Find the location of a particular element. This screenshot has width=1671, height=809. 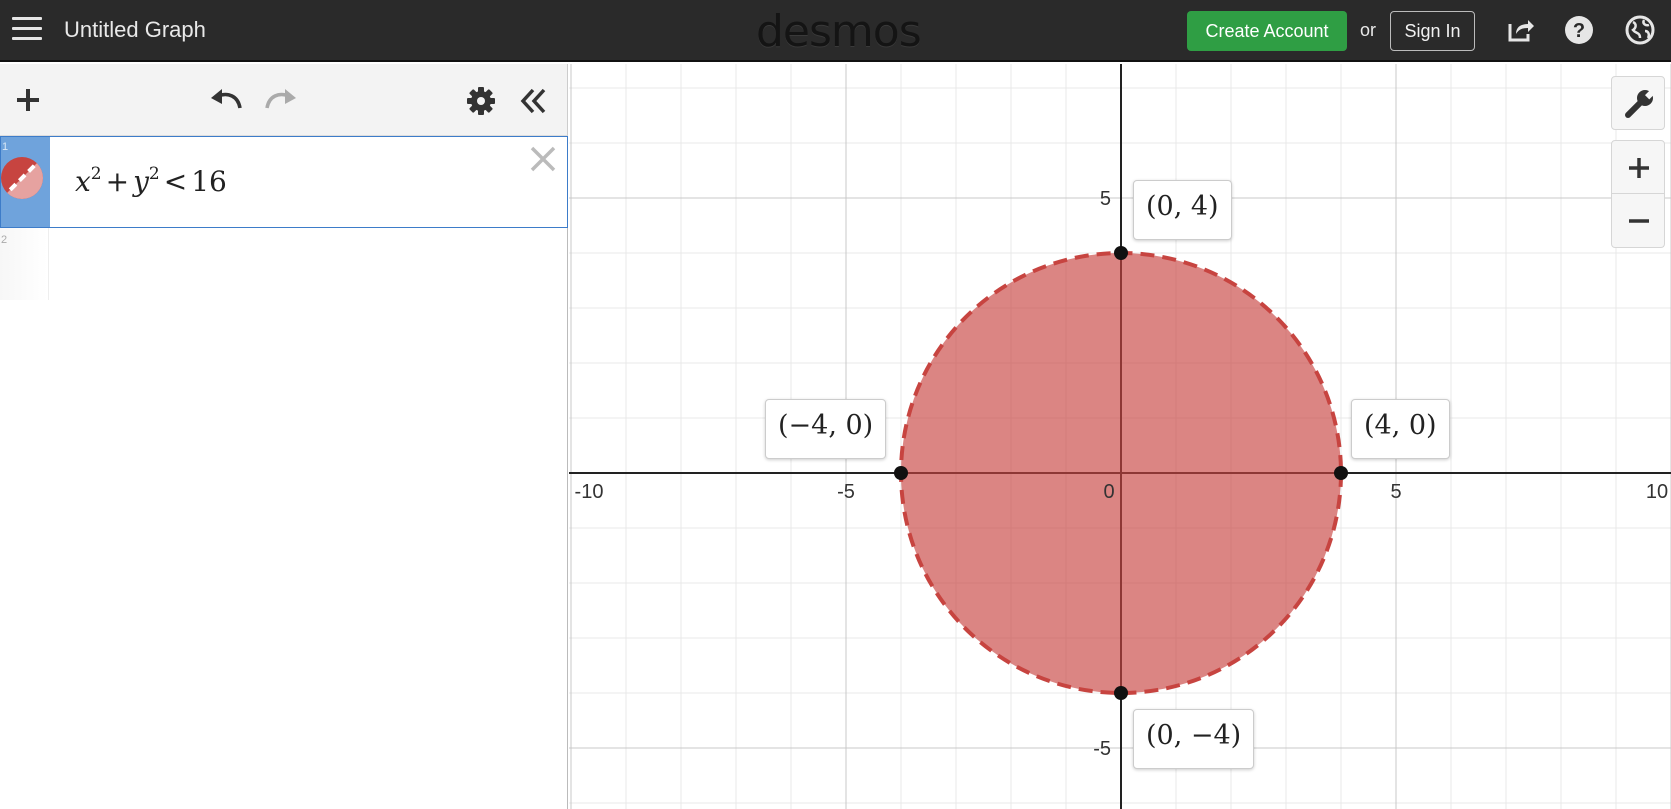

expression-toolbar is located at coordinates (284, 100).